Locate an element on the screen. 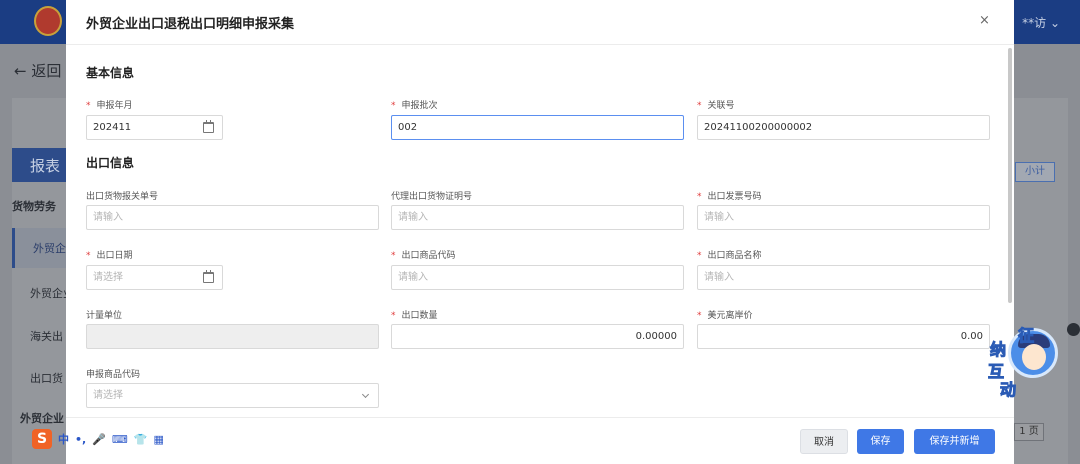 This screenshot has width=1080, height=464. report-tab: 报表 is located at coordinates (42, 165).